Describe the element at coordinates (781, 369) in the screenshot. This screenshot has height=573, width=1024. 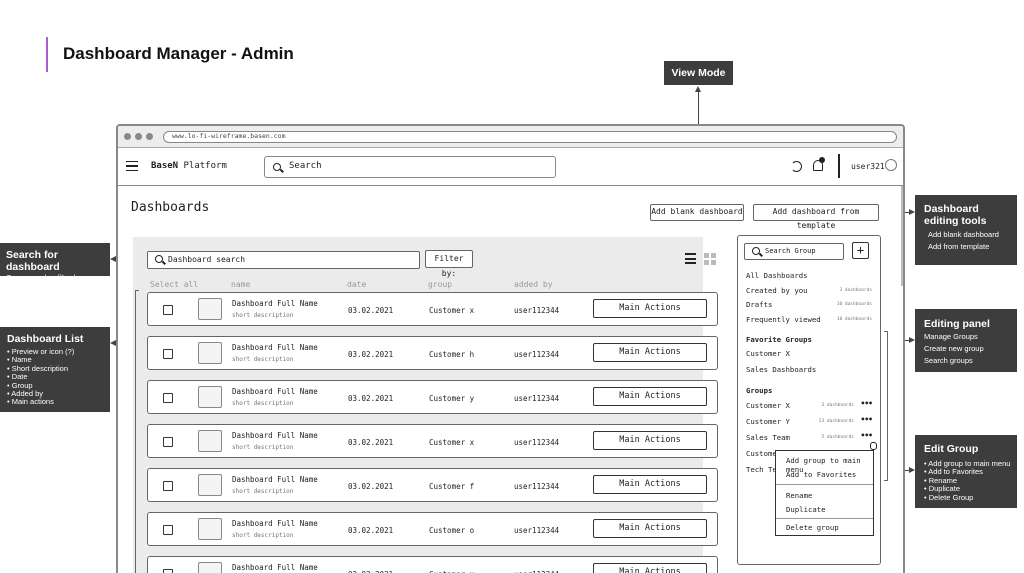
I see `favorite-group-item: Sales Dashboards` at that location.